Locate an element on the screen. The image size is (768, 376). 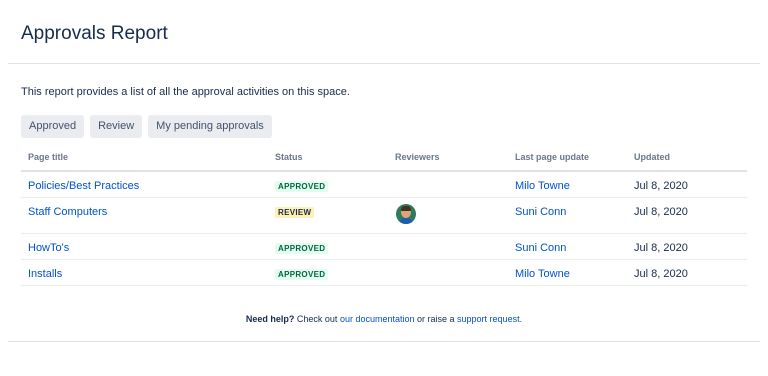
avatar-hair is located at coordinates (406, 208).